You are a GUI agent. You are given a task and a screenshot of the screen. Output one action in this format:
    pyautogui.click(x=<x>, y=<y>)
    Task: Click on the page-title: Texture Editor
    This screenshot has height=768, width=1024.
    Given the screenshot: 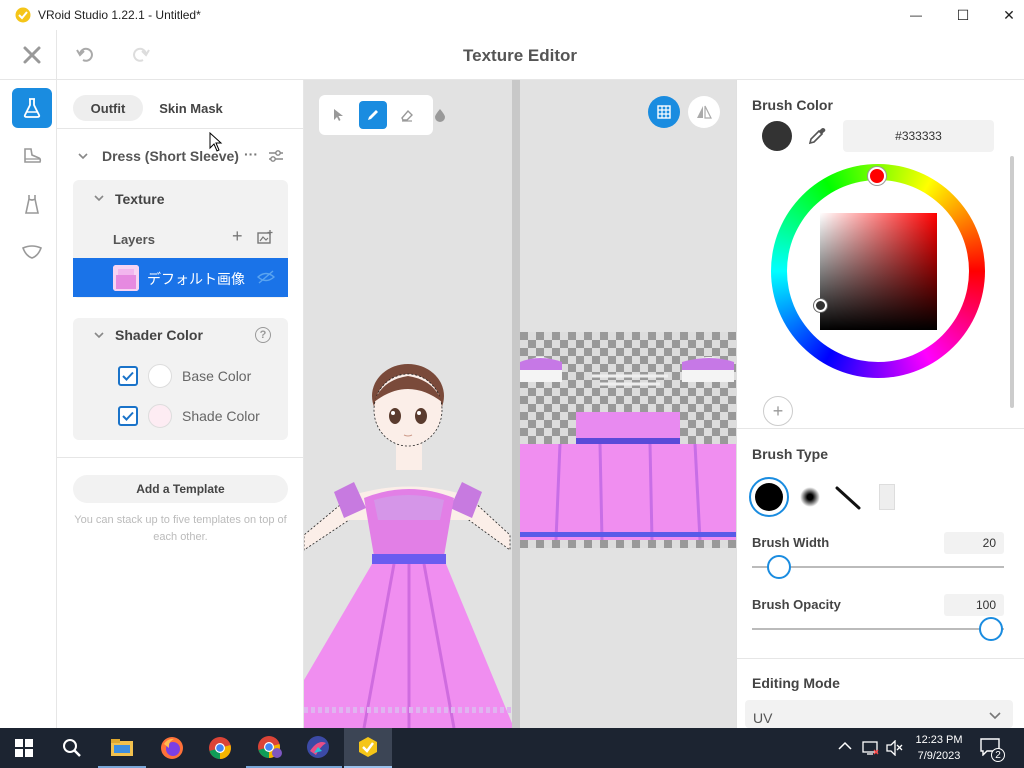 What is the action you would take?
    pyautogui.click(x=520, y=55)
    